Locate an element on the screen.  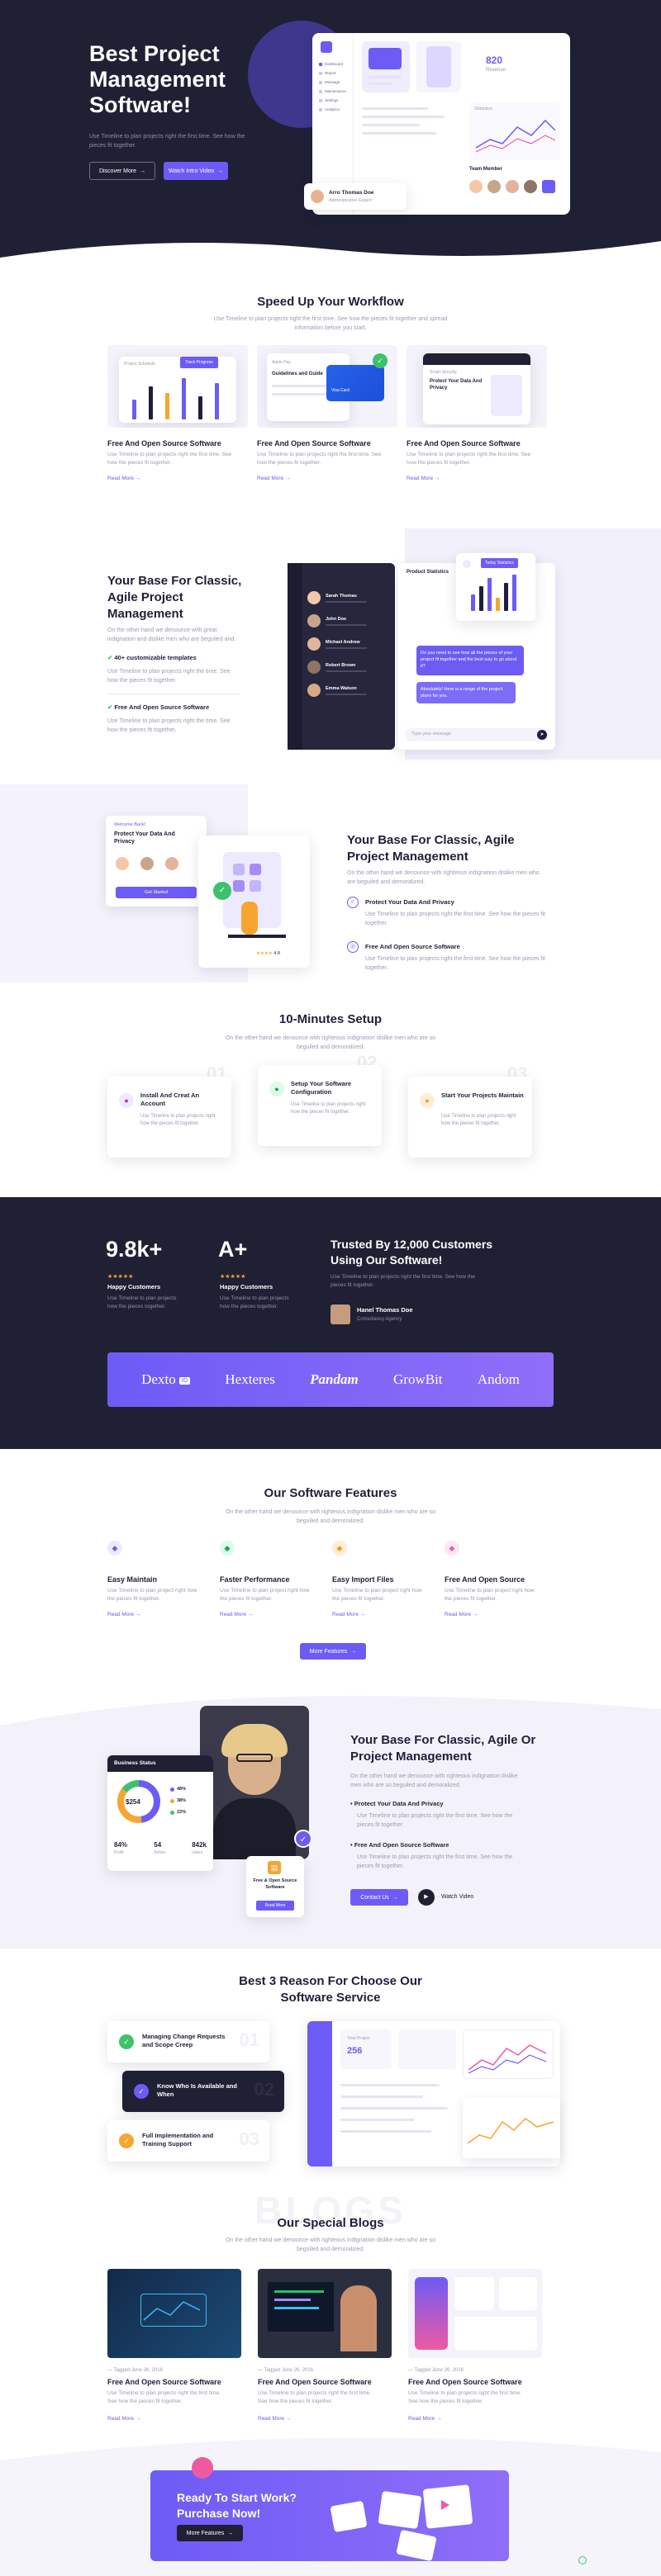
check-circle-icon: ✓ is located at coordinates (222, 891).